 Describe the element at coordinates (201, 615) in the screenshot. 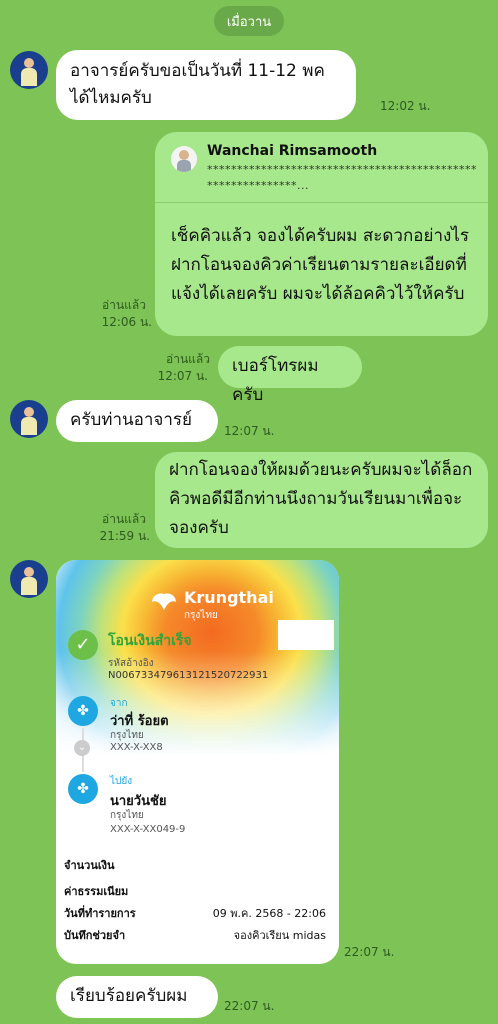

I see `bank-brand-name-th: กรุงไทย` at that location.